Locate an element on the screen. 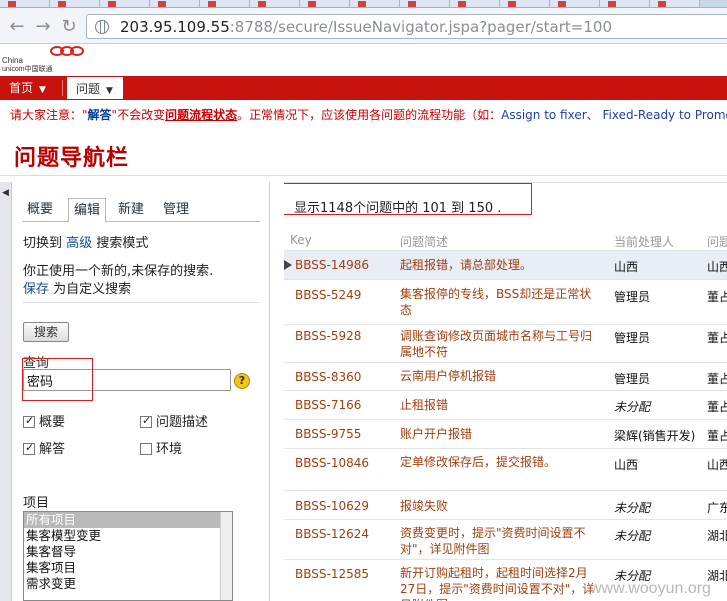 This screenshot has width=727, height=601. table-row: BBSS-10629 报竣失败 未分配 广东 is located at coordinates (505, 504).